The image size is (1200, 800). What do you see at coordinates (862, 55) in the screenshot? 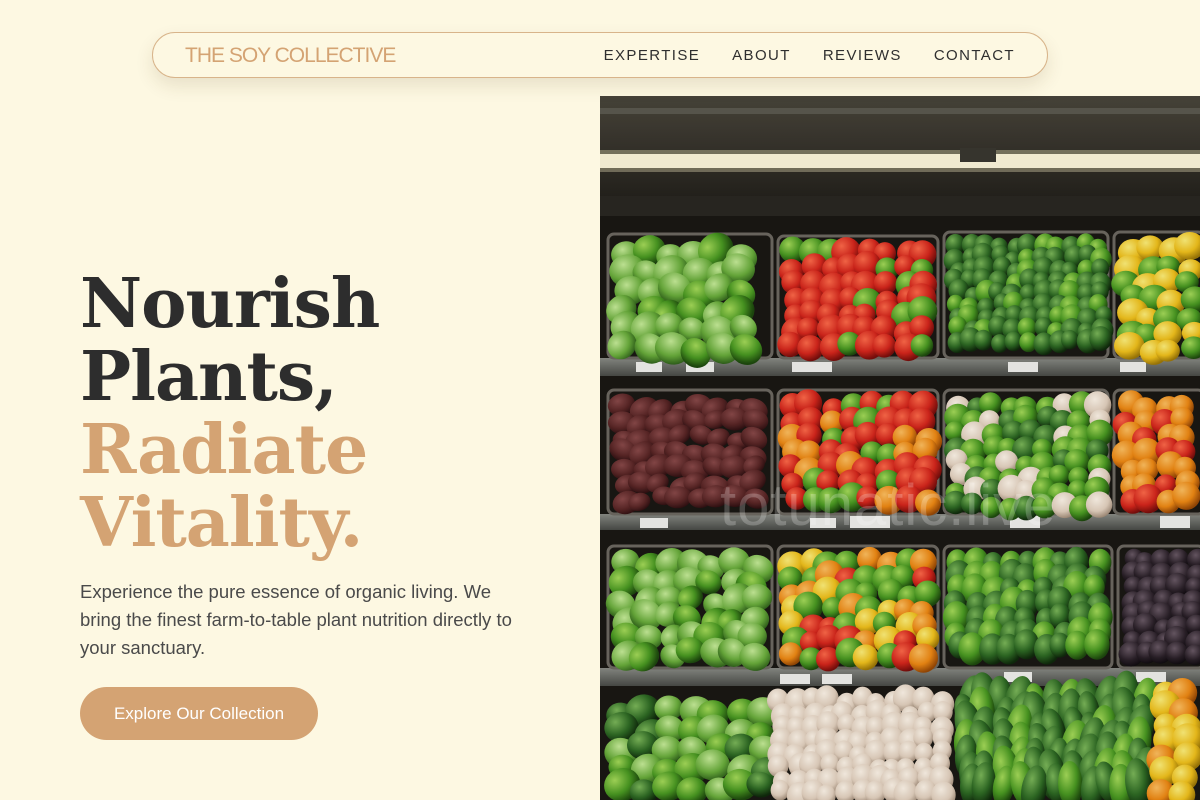
I see `nav-link-reviews: REVIEWS` at bounding box center [862, 55].